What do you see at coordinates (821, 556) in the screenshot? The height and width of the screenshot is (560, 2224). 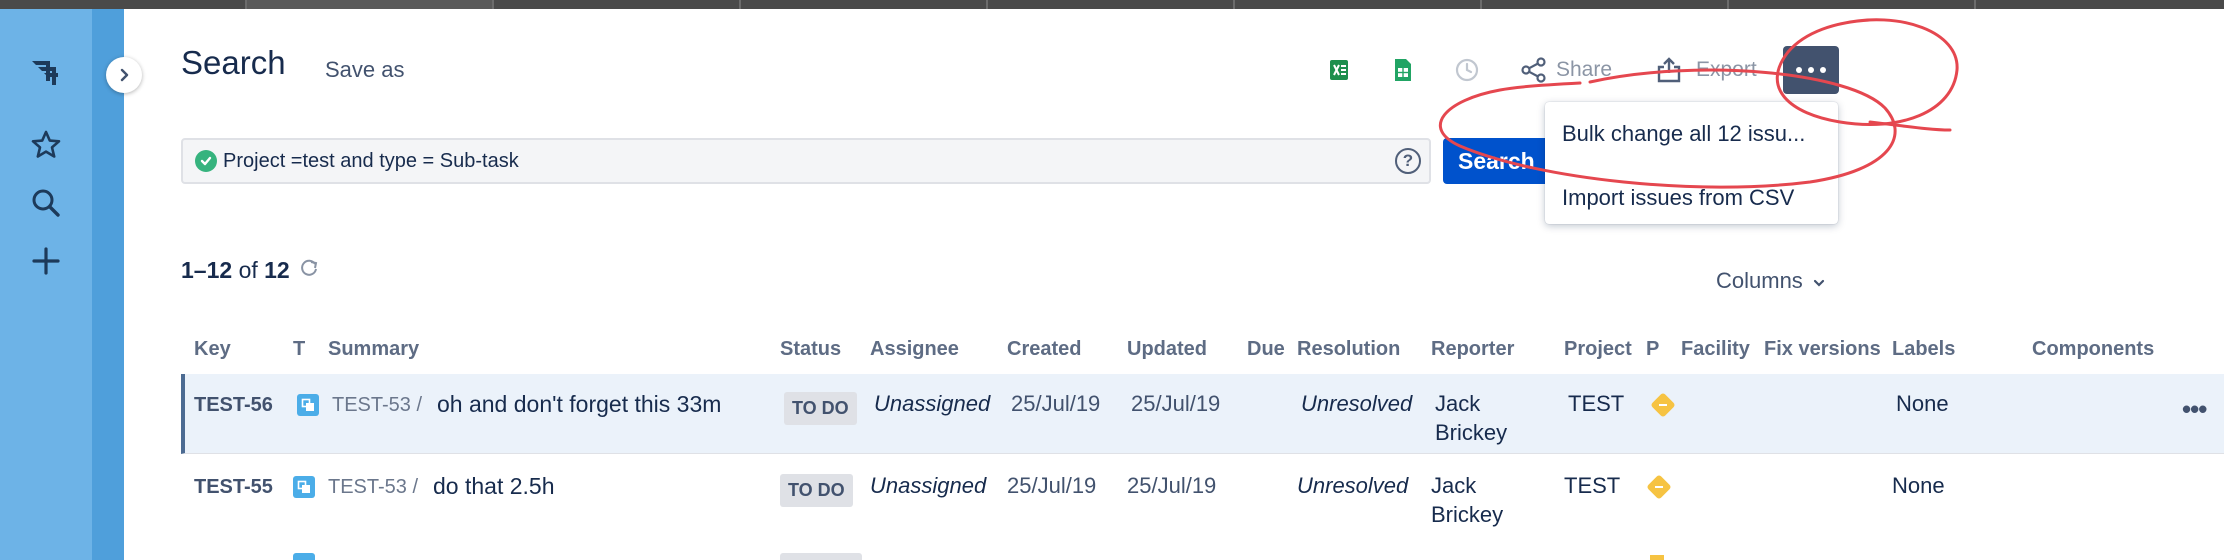 I see `status-badge` at bounding box center [821, 556].